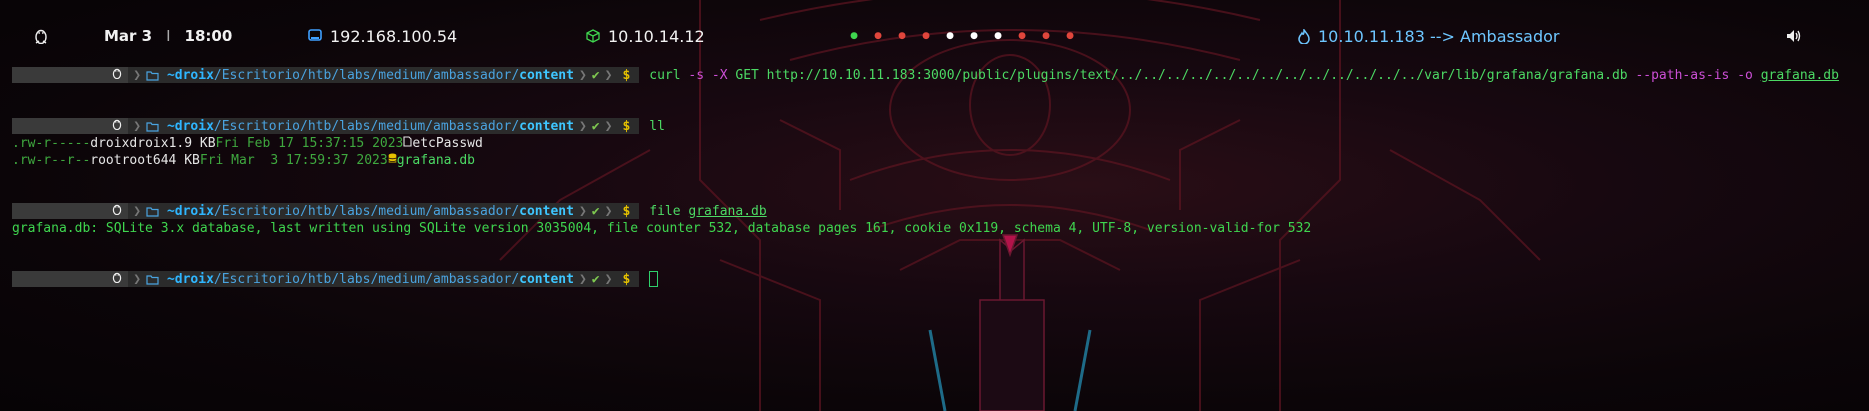 This screenshot has width=1869, height=411. Describe the element at coordinates (137, 160) in the screenshot. I see `file-group: root` at that location.